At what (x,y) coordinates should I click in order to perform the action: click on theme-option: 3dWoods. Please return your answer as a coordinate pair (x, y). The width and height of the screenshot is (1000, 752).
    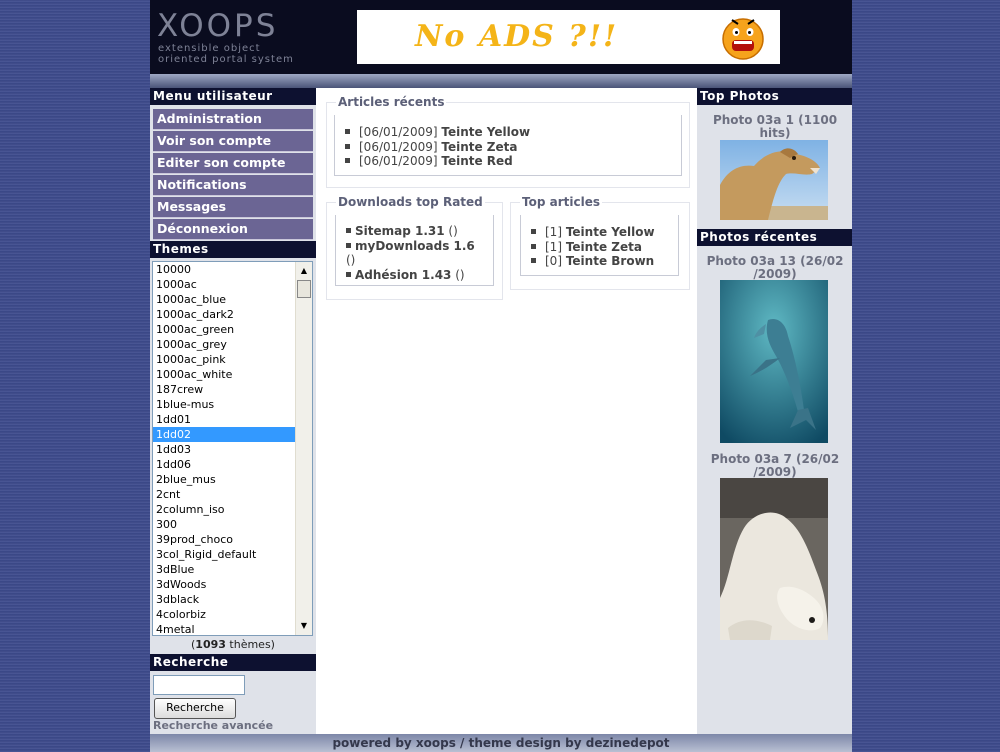
    Looking at the image, I should click on (232, 584).